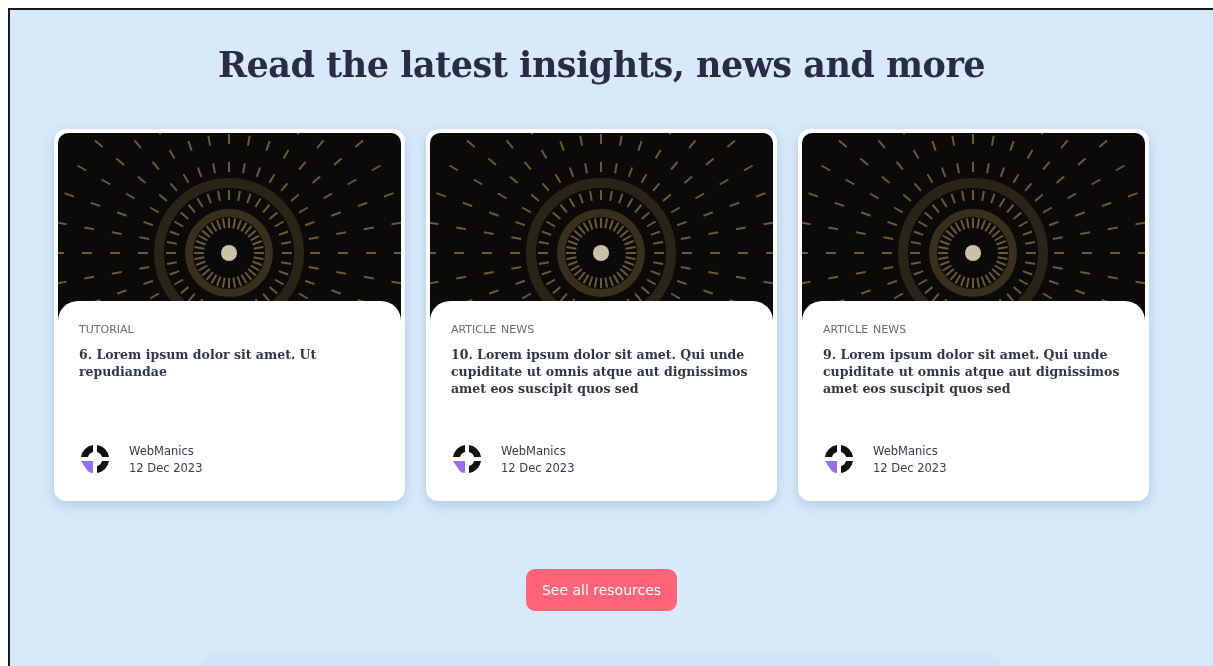 Image resolution: width=1213 pixels, height=666 pixels. I want to click on article-title: 10. Lorem ipsum dolor sit amet. Qui unde cupiditate ut omnis atque aut dignissimos amet eos suscipit quos sed, so click(600, 371).